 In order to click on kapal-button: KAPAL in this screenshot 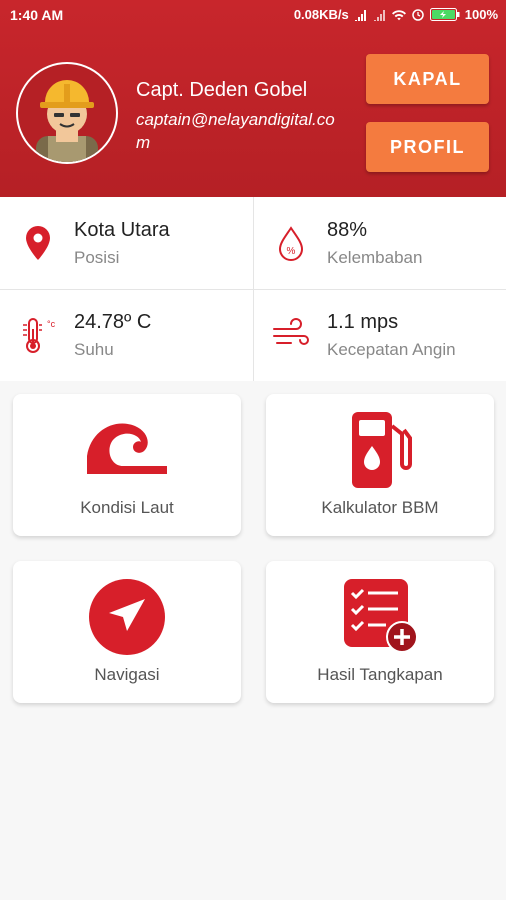, I will do `click(427, 79)`.